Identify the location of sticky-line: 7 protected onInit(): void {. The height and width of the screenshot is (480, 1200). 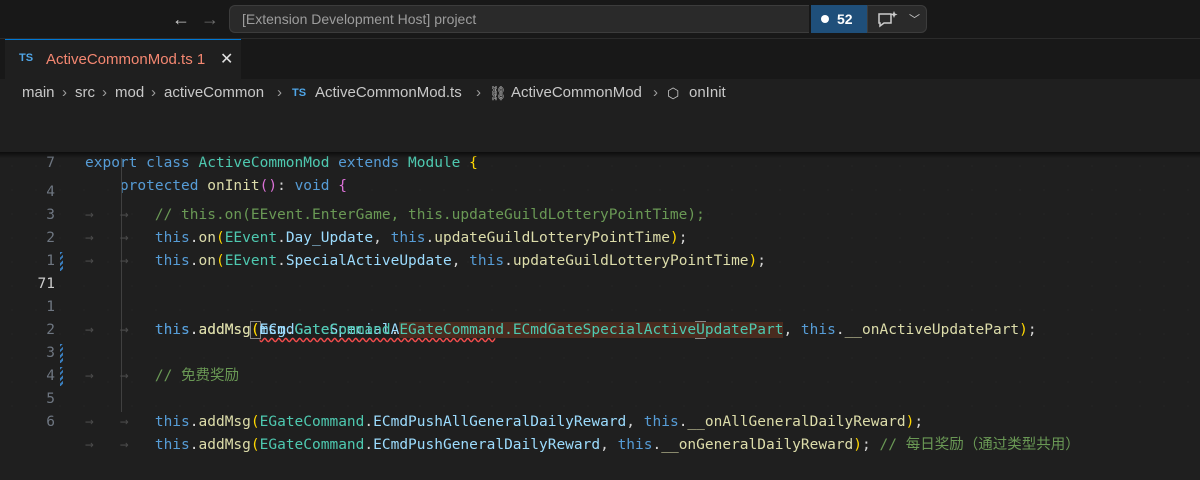
(600, 161).